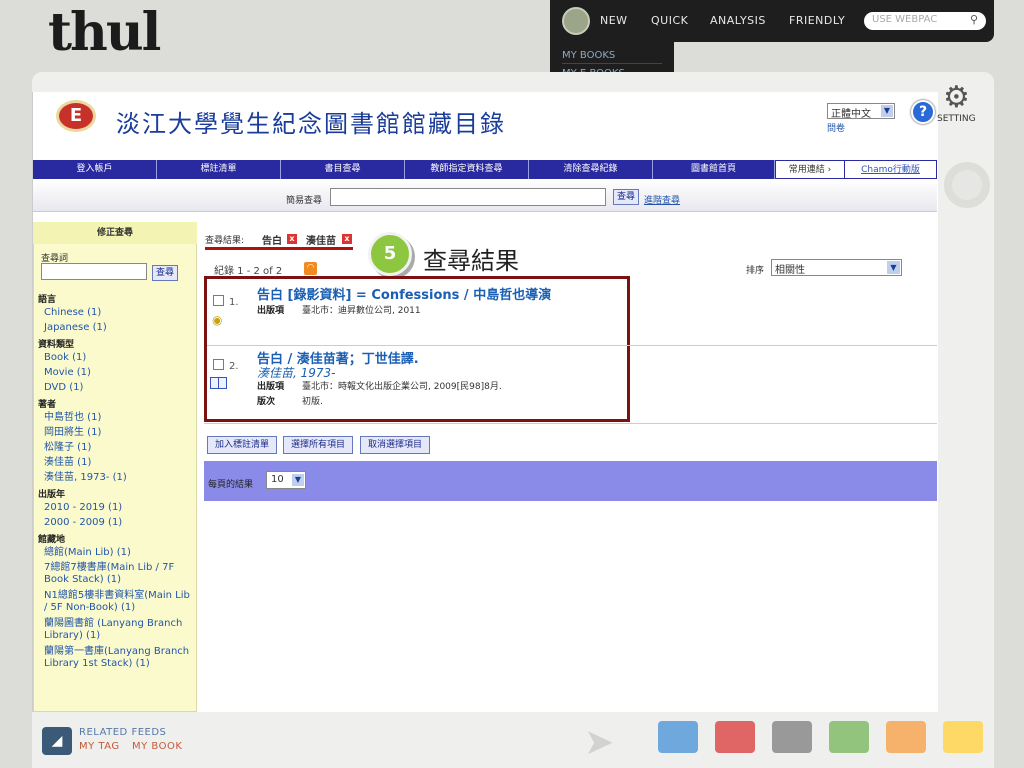 The height and width of the screenshot is (768, 1024). Describe the element at coordinates (76, 116) in the screenshot. I see `library-emblem: E` at that location.